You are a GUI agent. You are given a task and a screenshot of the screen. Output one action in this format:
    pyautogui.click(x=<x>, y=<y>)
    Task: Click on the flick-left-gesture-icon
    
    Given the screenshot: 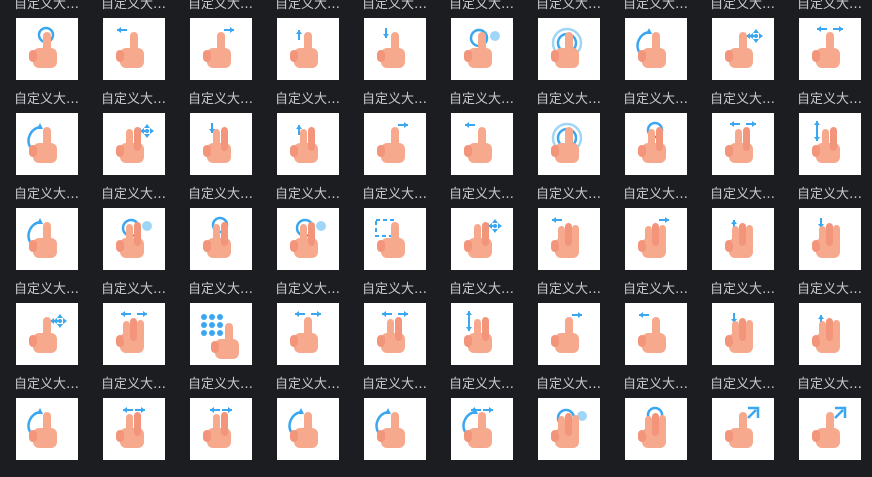 What is the action you would take?
    pyautogui.click(x=482, y=144)
    